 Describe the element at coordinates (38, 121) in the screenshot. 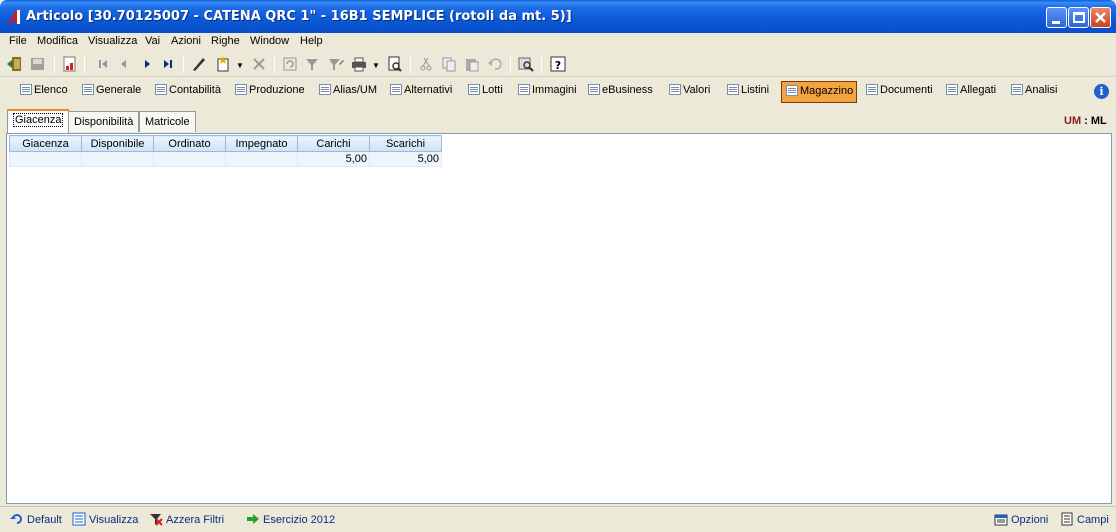

I see `subtab-giacenza: Giacenza` at that location.